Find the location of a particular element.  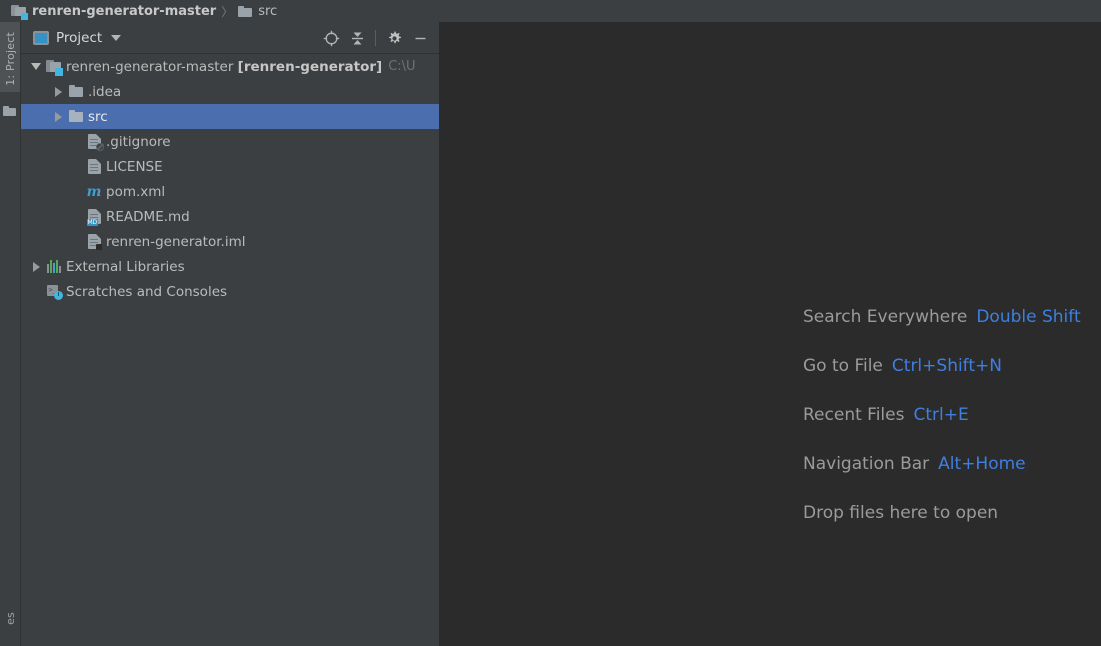

stripe-button-favorites: es is located at coordinates (10, 618).